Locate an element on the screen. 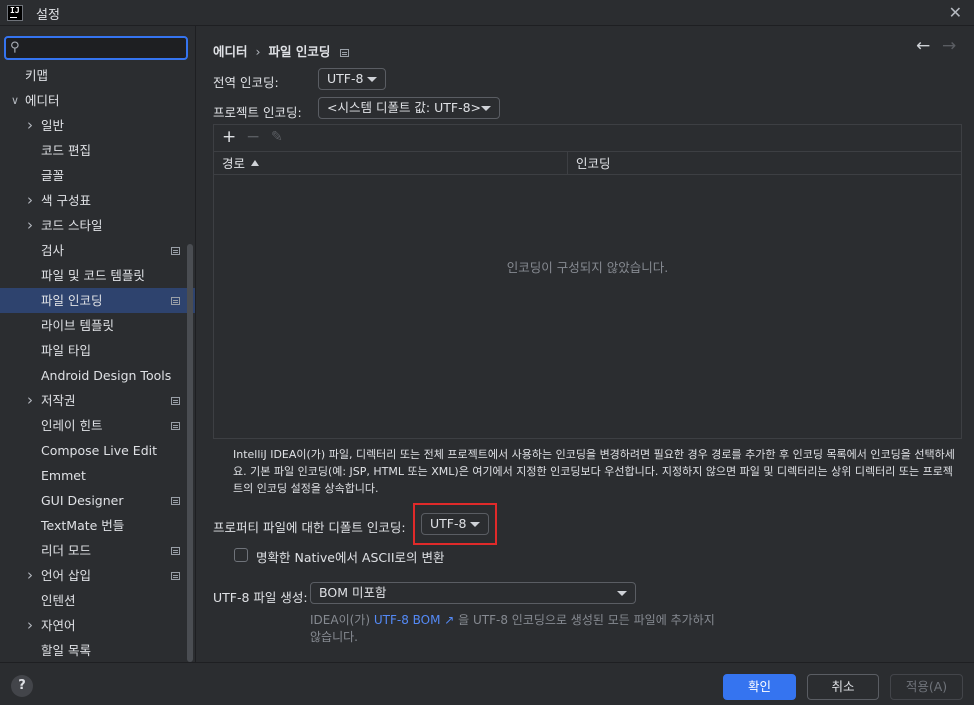 This screenshot has height=705, width=974. sidebar-item: › 일반 is located at coordinates (97, 125).